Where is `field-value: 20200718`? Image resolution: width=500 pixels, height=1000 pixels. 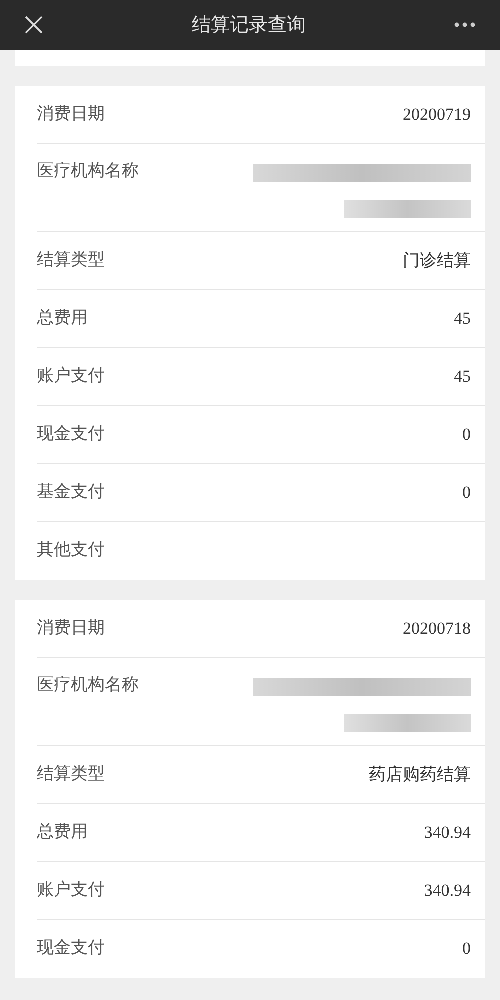
field-value: 20200718 is located at coordinates (437, 629).